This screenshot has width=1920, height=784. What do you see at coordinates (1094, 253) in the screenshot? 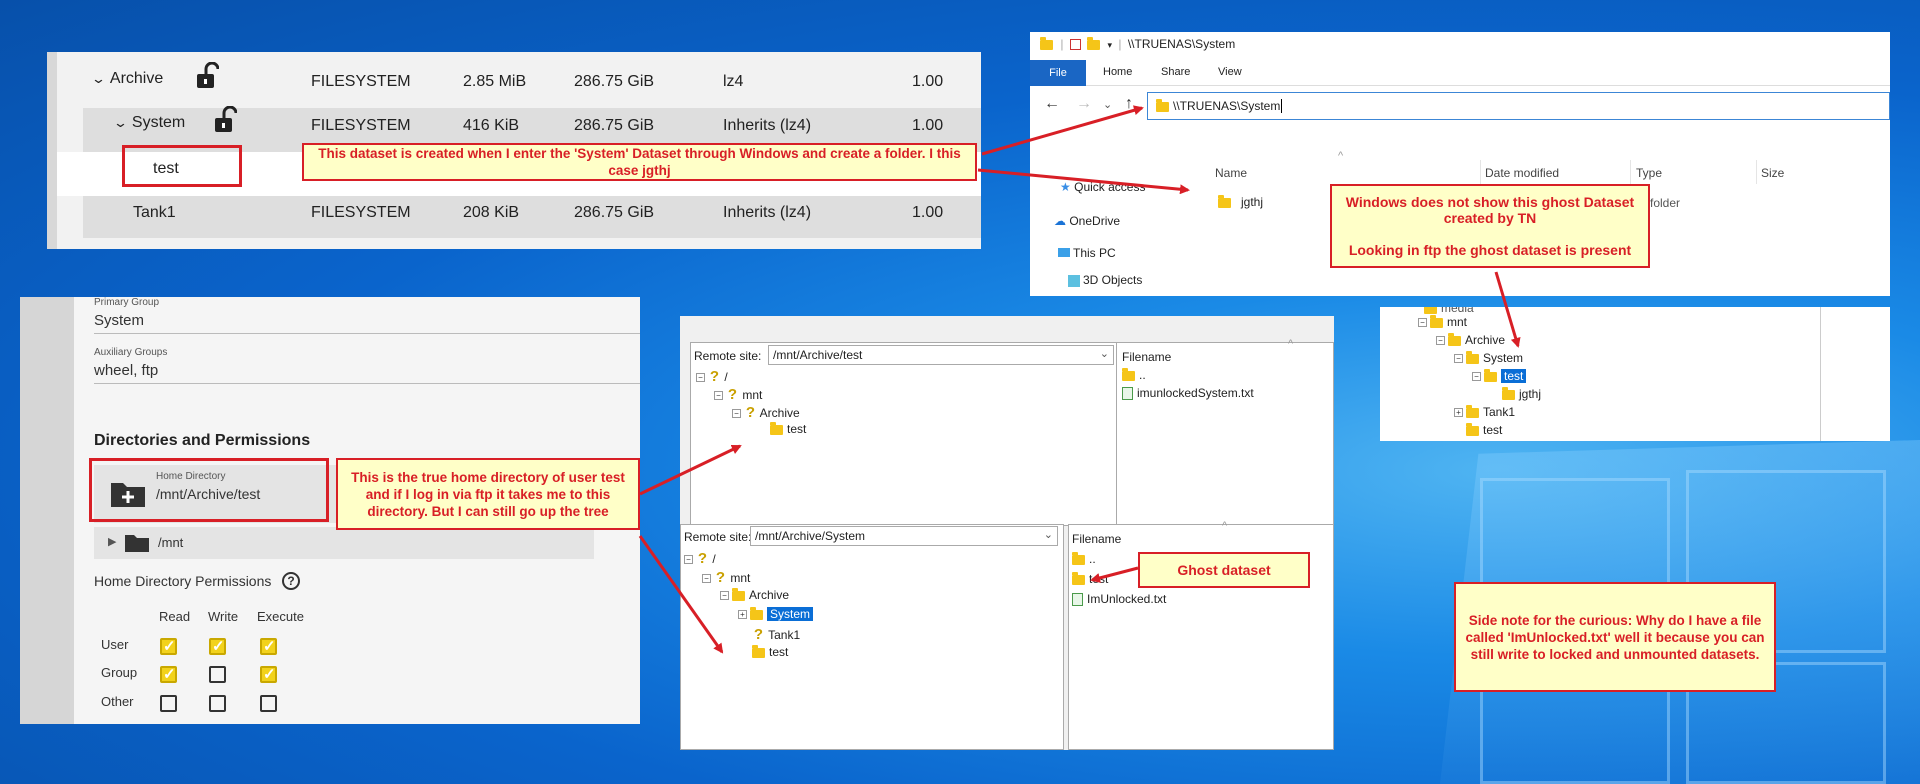
I see `nav-label: This PC` at bounding box center [1094, 253].